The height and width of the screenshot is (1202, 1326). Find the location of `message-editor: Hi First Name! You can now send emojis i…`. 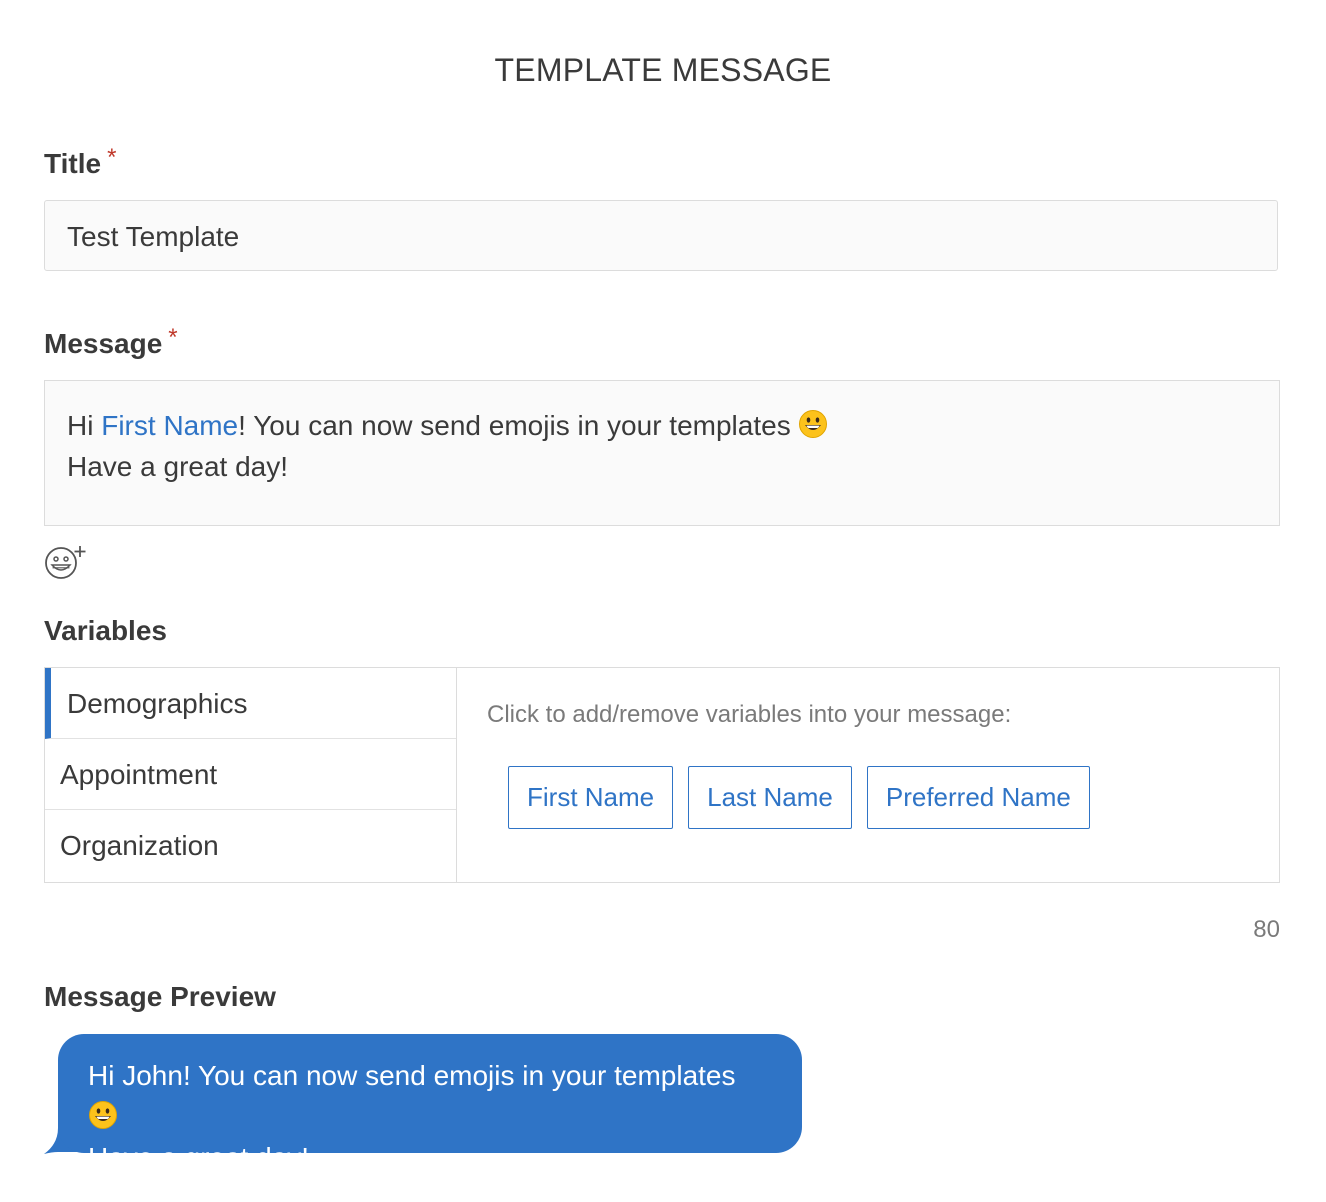

message-editor: Hi First Name! You can now send emojis i… is located at coordinates (662, 453).